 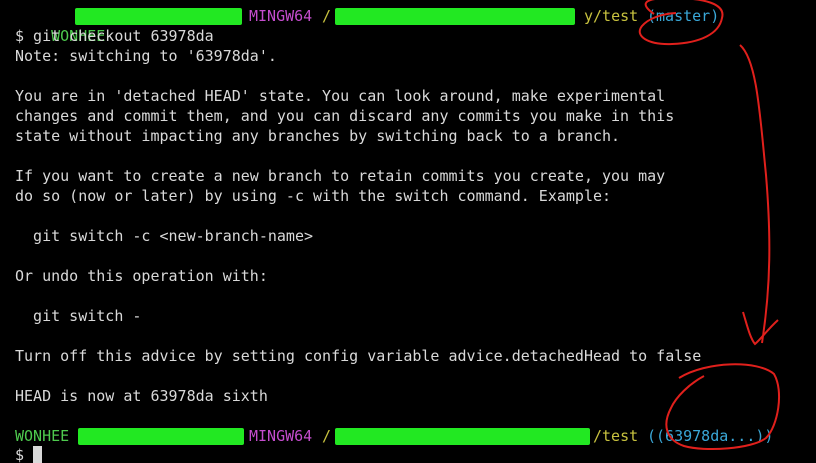 I want to click on prompt-branch-master: (master), so click(x=683, y=16).